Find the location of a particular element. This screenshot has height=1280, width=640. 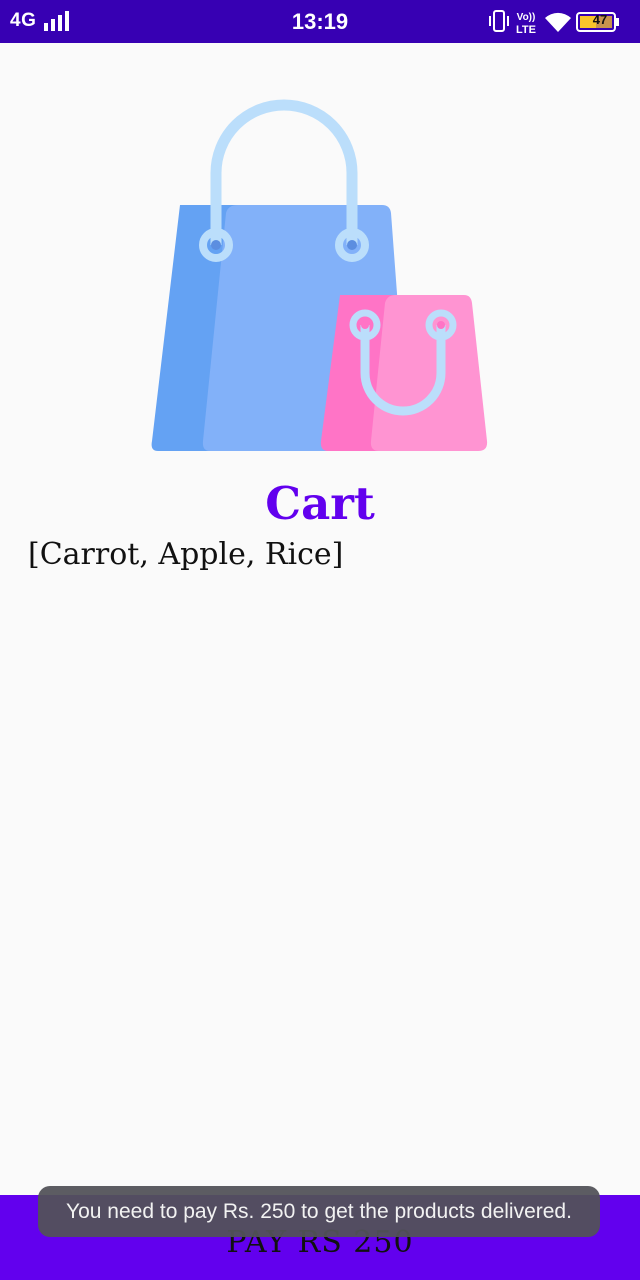

battery-level: 47 is located at coordinates (600, 19).